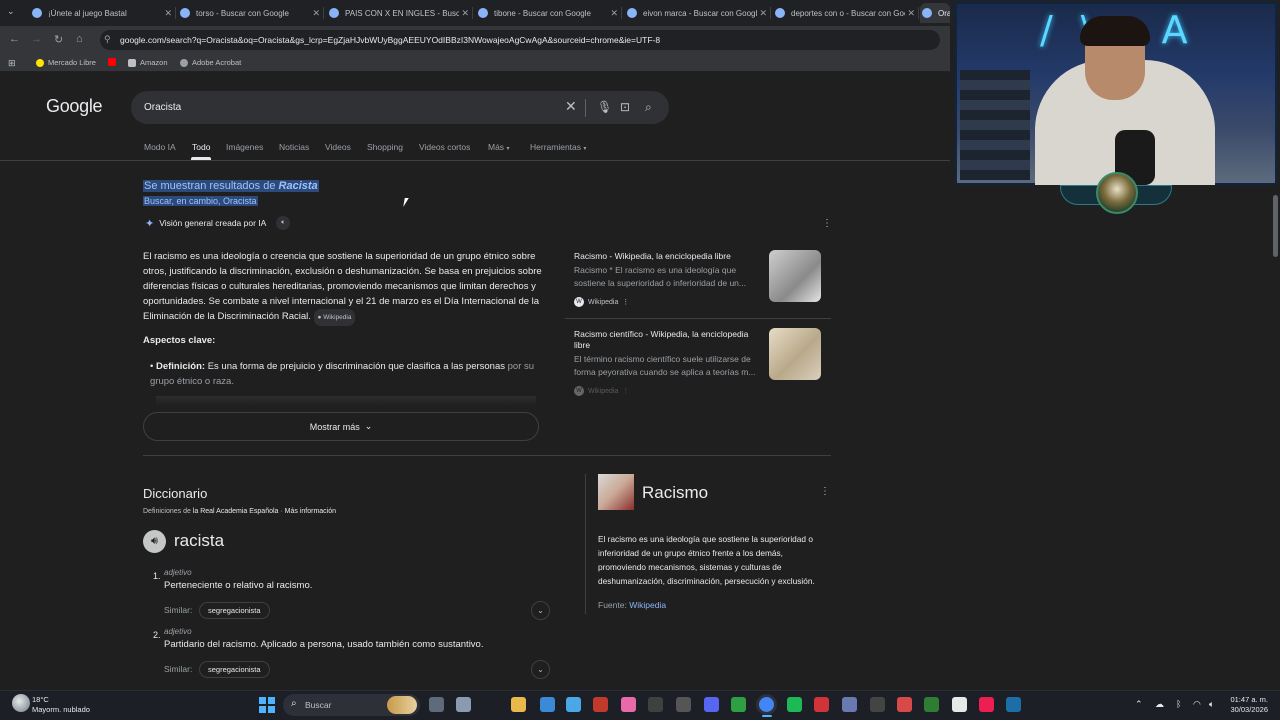 This screenshot has width=1280, height=720. I want to click on file-explorer-icon, so click(518, 704).